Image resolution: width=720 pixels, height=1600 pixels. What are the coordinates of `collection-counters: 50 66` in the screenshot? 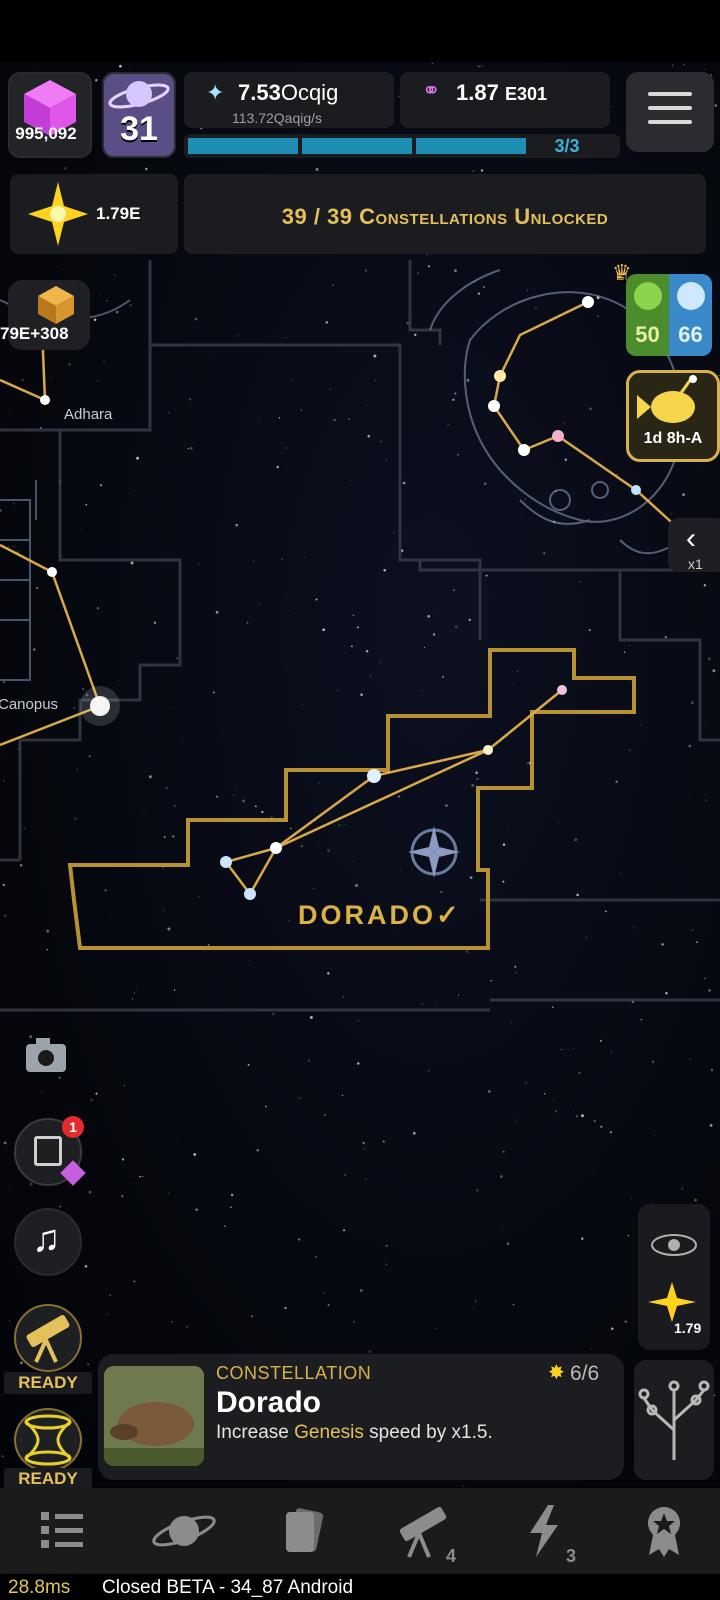 It's located at (669, 315).